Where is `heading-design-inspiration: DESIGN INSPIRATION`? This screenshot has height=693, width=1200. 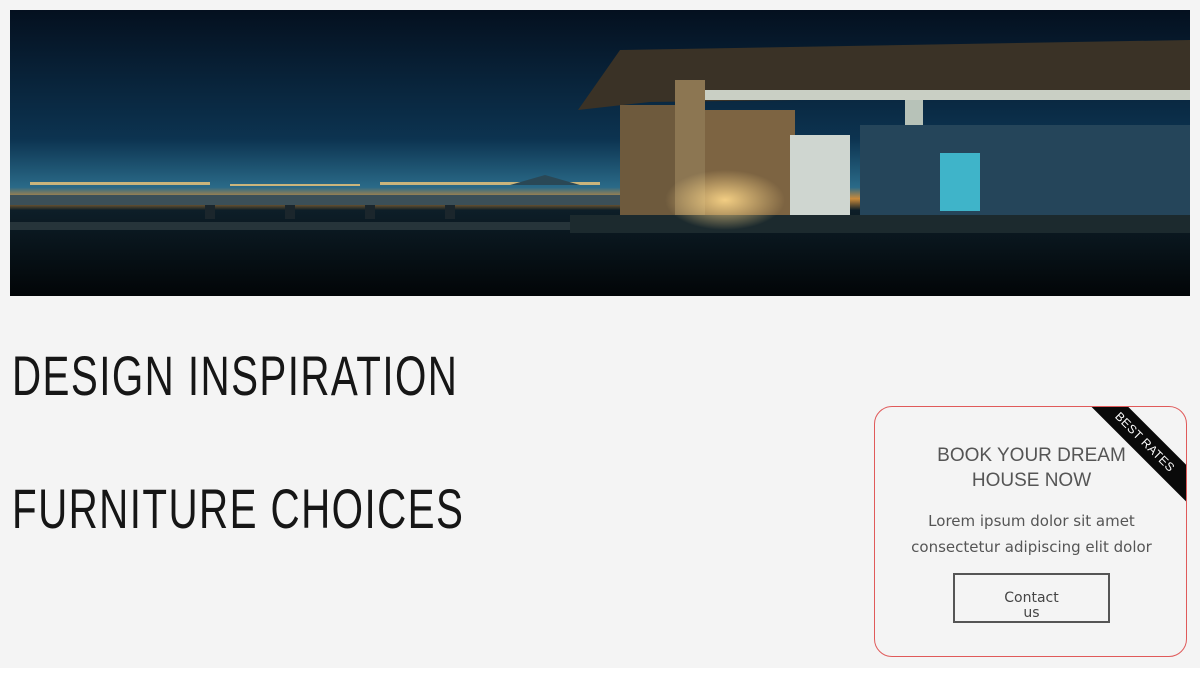 heading-design-inspiration: DESIGN INSPIRATION is located at coordinates (235, 375).